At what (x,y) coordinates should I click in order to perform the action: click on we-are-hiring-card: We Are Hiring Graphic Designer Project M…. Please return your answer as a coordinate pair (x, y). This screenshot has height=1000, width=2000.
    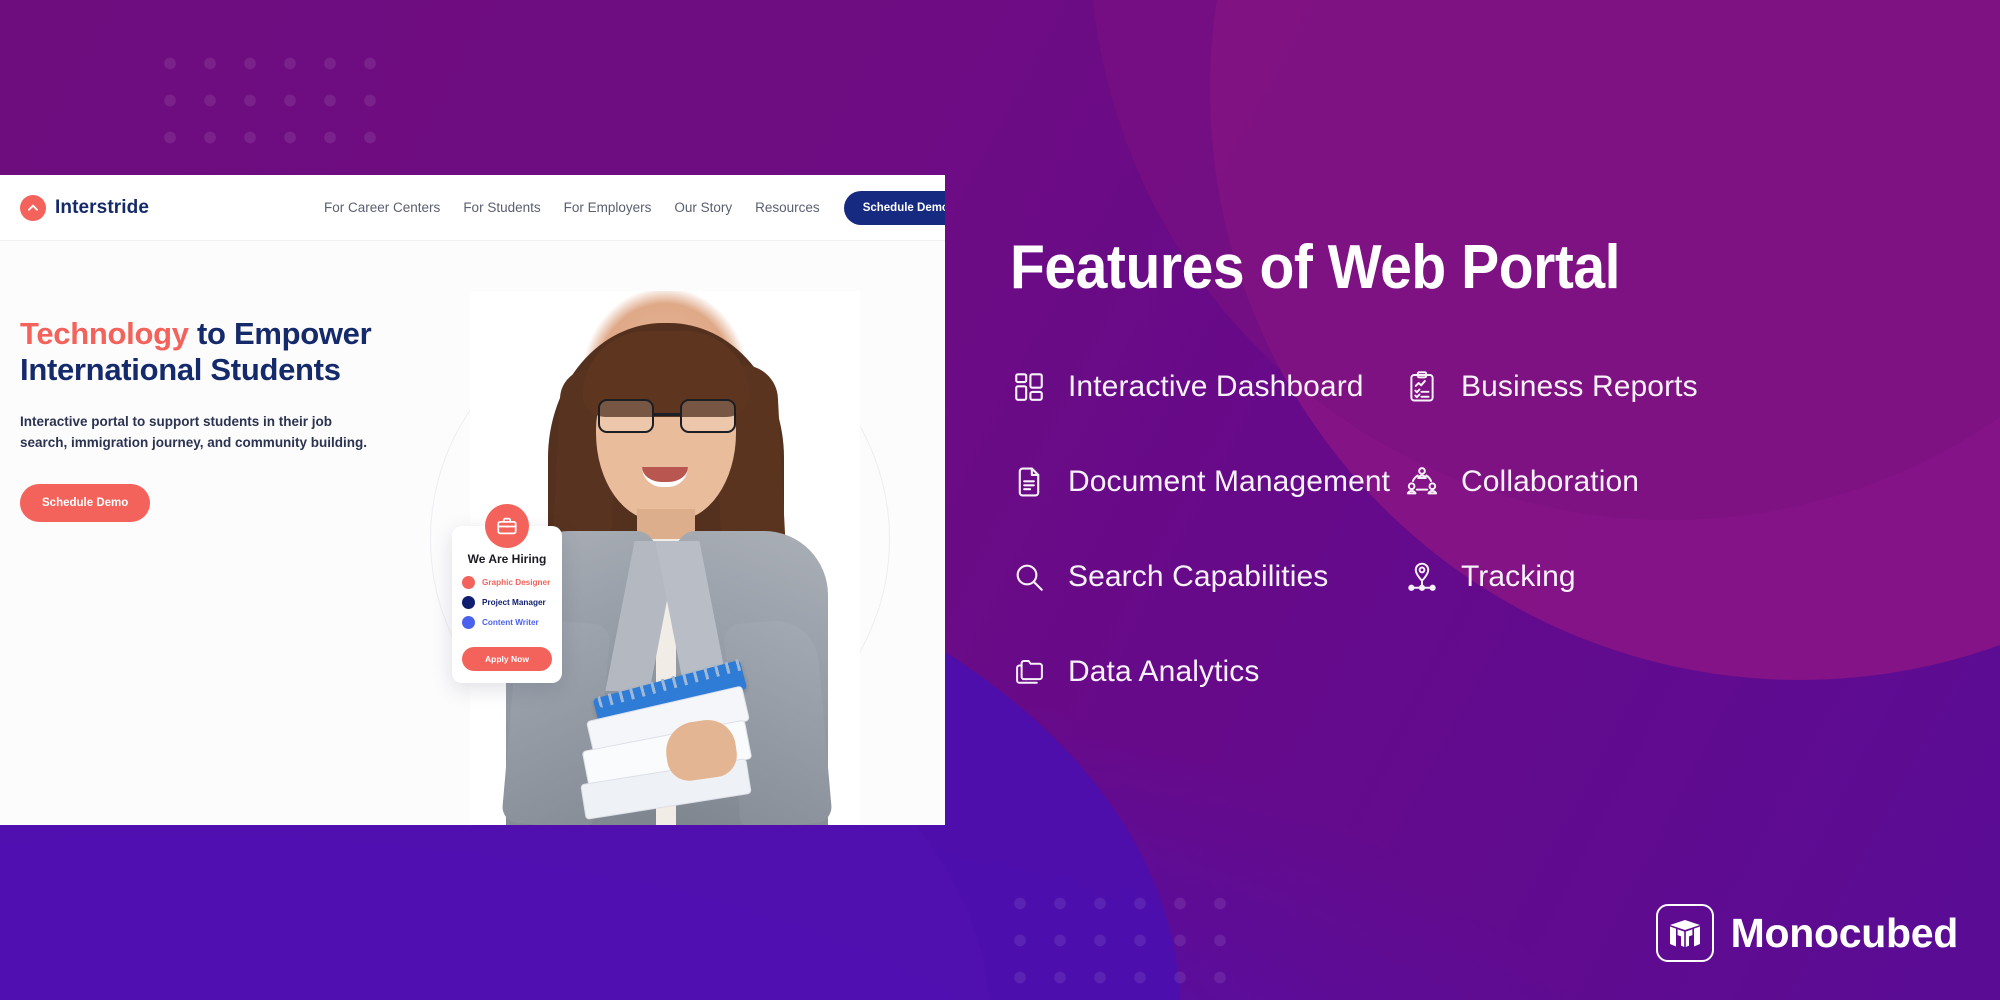
    Looking at the image, I should click on (507, 593).